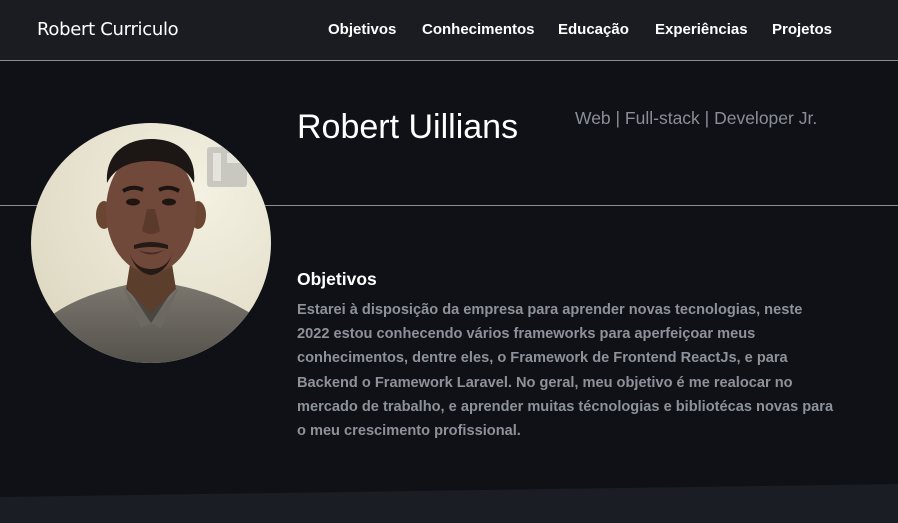 The width and height of the screenshot is (898, 523). I want to click on profile-photo, so click(151, 243).